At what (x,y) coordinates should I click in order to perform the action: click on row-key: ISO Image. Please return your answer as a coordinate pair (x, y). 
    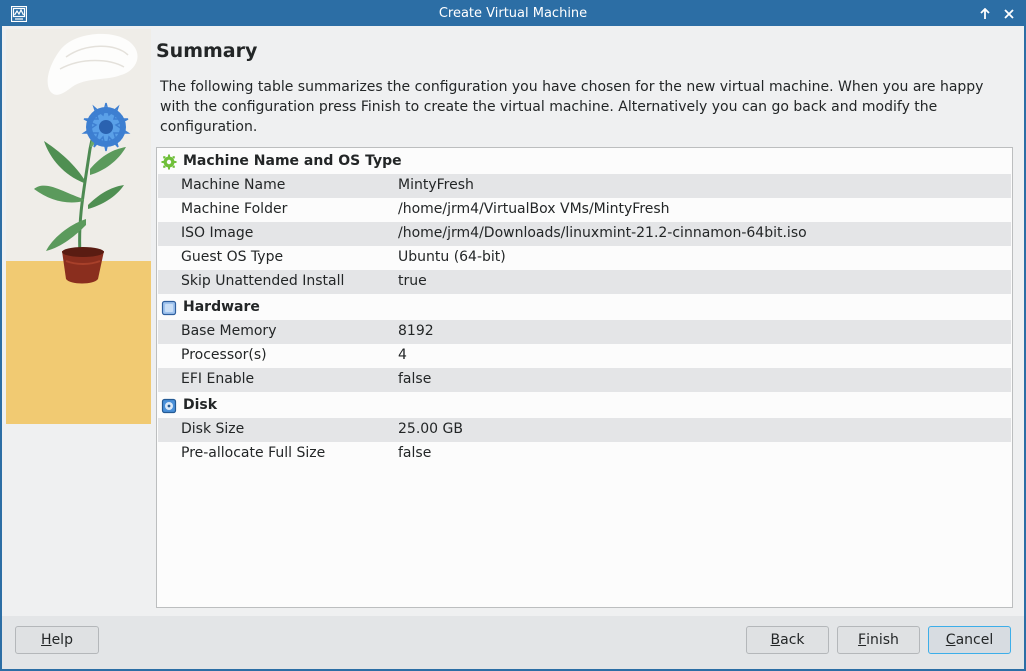
    Looking at the image, I should click on (217, 233).